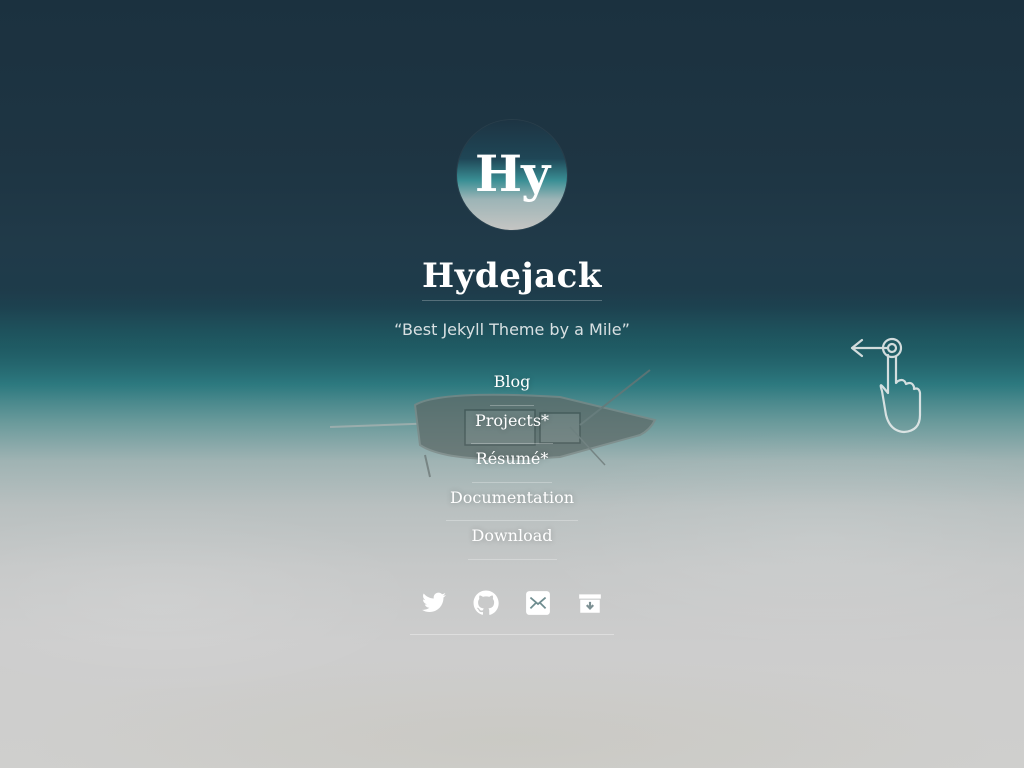 The width and height of the screenshot is (1024, 768). What do you see at coordinates (512, 386) in the screenshot?
I see `nav-item-blog: Blog` at bounding box center [512, 386].